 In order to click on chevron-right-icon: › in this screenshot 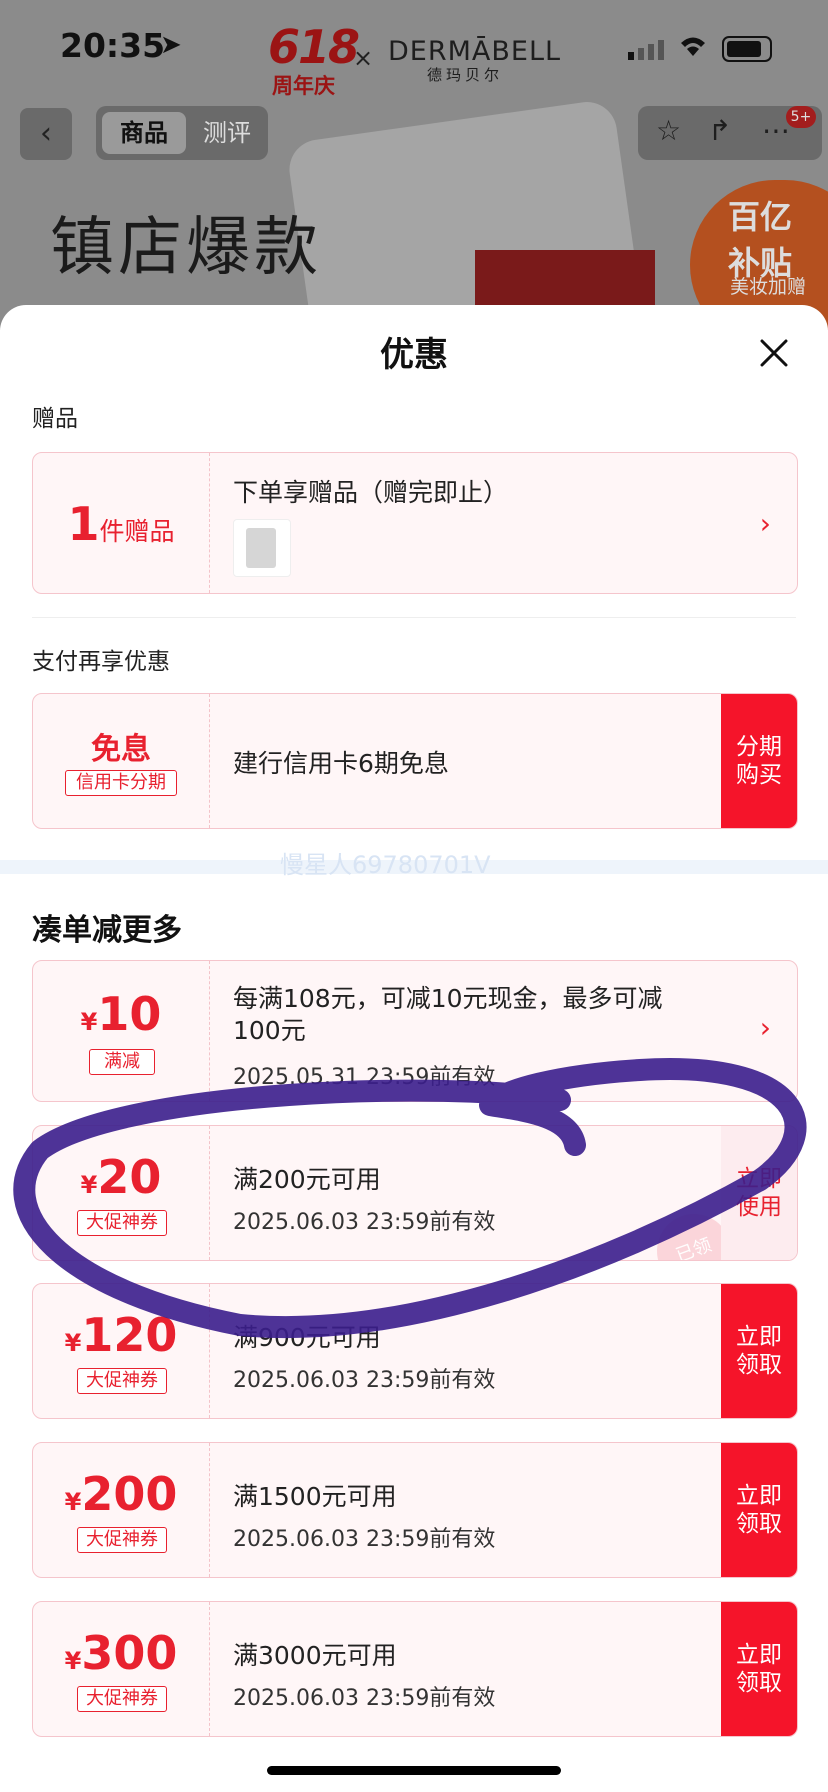, I will do `click(765, 523)`.